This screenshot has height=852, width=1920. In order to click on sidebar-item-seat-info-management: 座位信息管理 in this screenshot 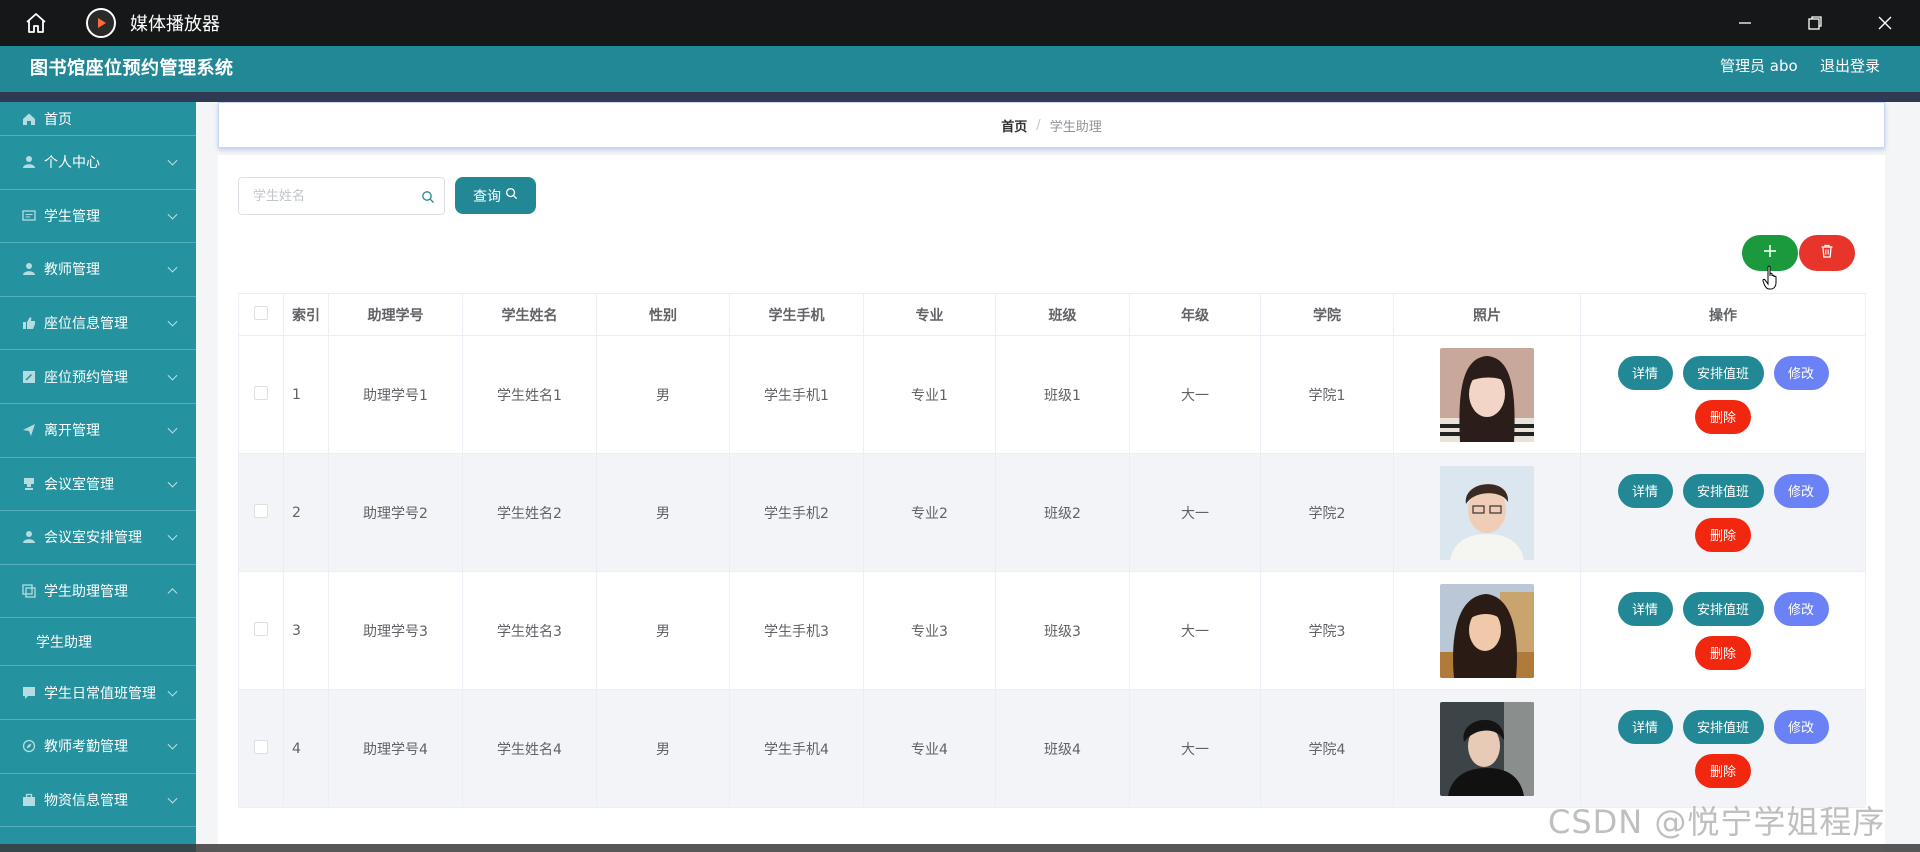, I will do `click(98, 324)`.